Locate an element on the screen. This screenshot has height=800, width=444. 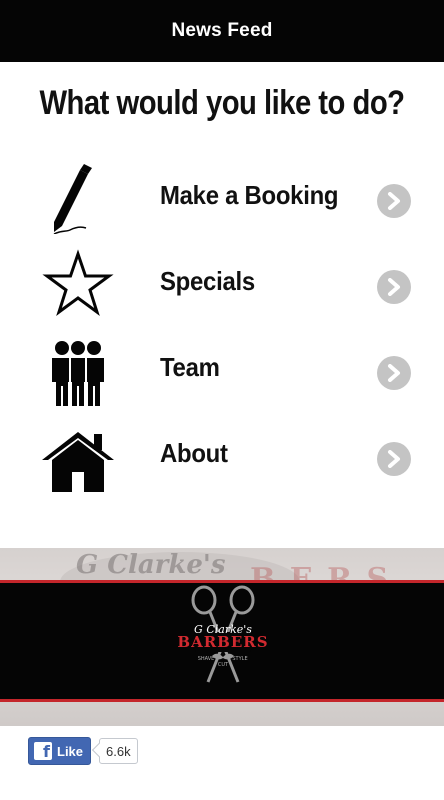
menu-item-specials: Specials is located at coordinates (222, 284).